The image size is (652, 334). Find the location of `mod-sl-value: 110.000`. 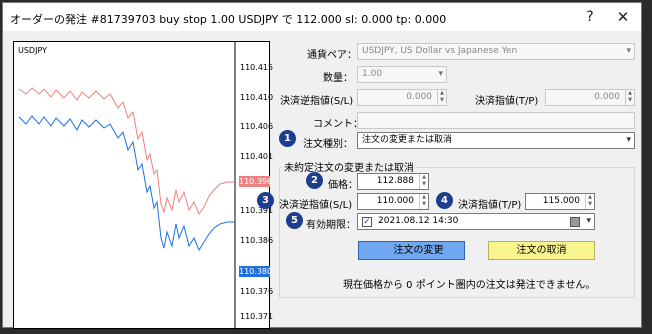

mod-sl-value: 110.000 is located at coordinates (395, 201).